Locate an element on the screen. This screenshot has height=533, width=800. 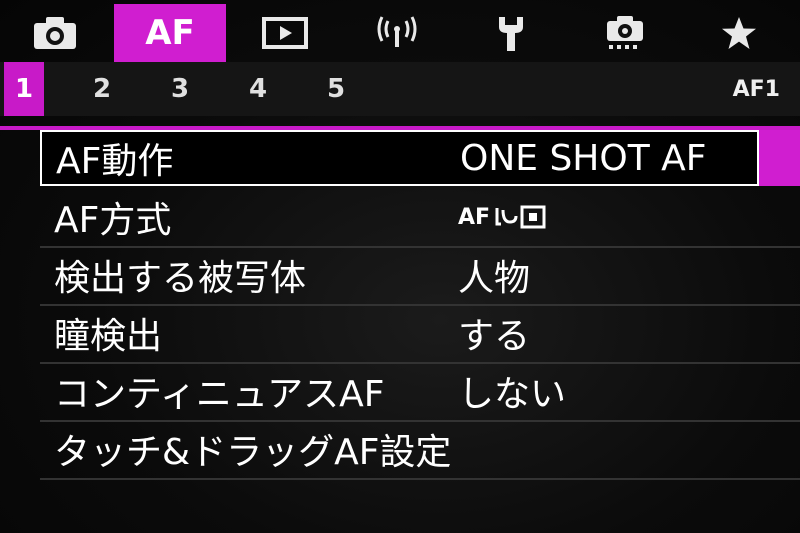
menu-item-continuous-af: コンティニュアスAF しない is located at coordinates (420, 392).